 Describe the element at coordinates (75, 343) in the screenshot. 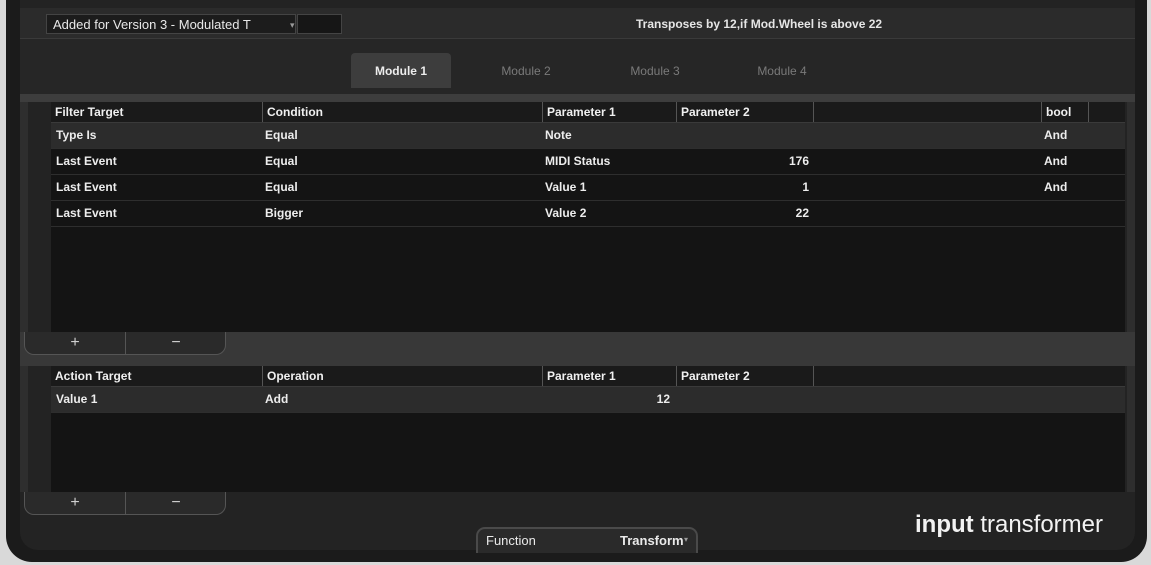

I see `add-filter-button: +` at that location.